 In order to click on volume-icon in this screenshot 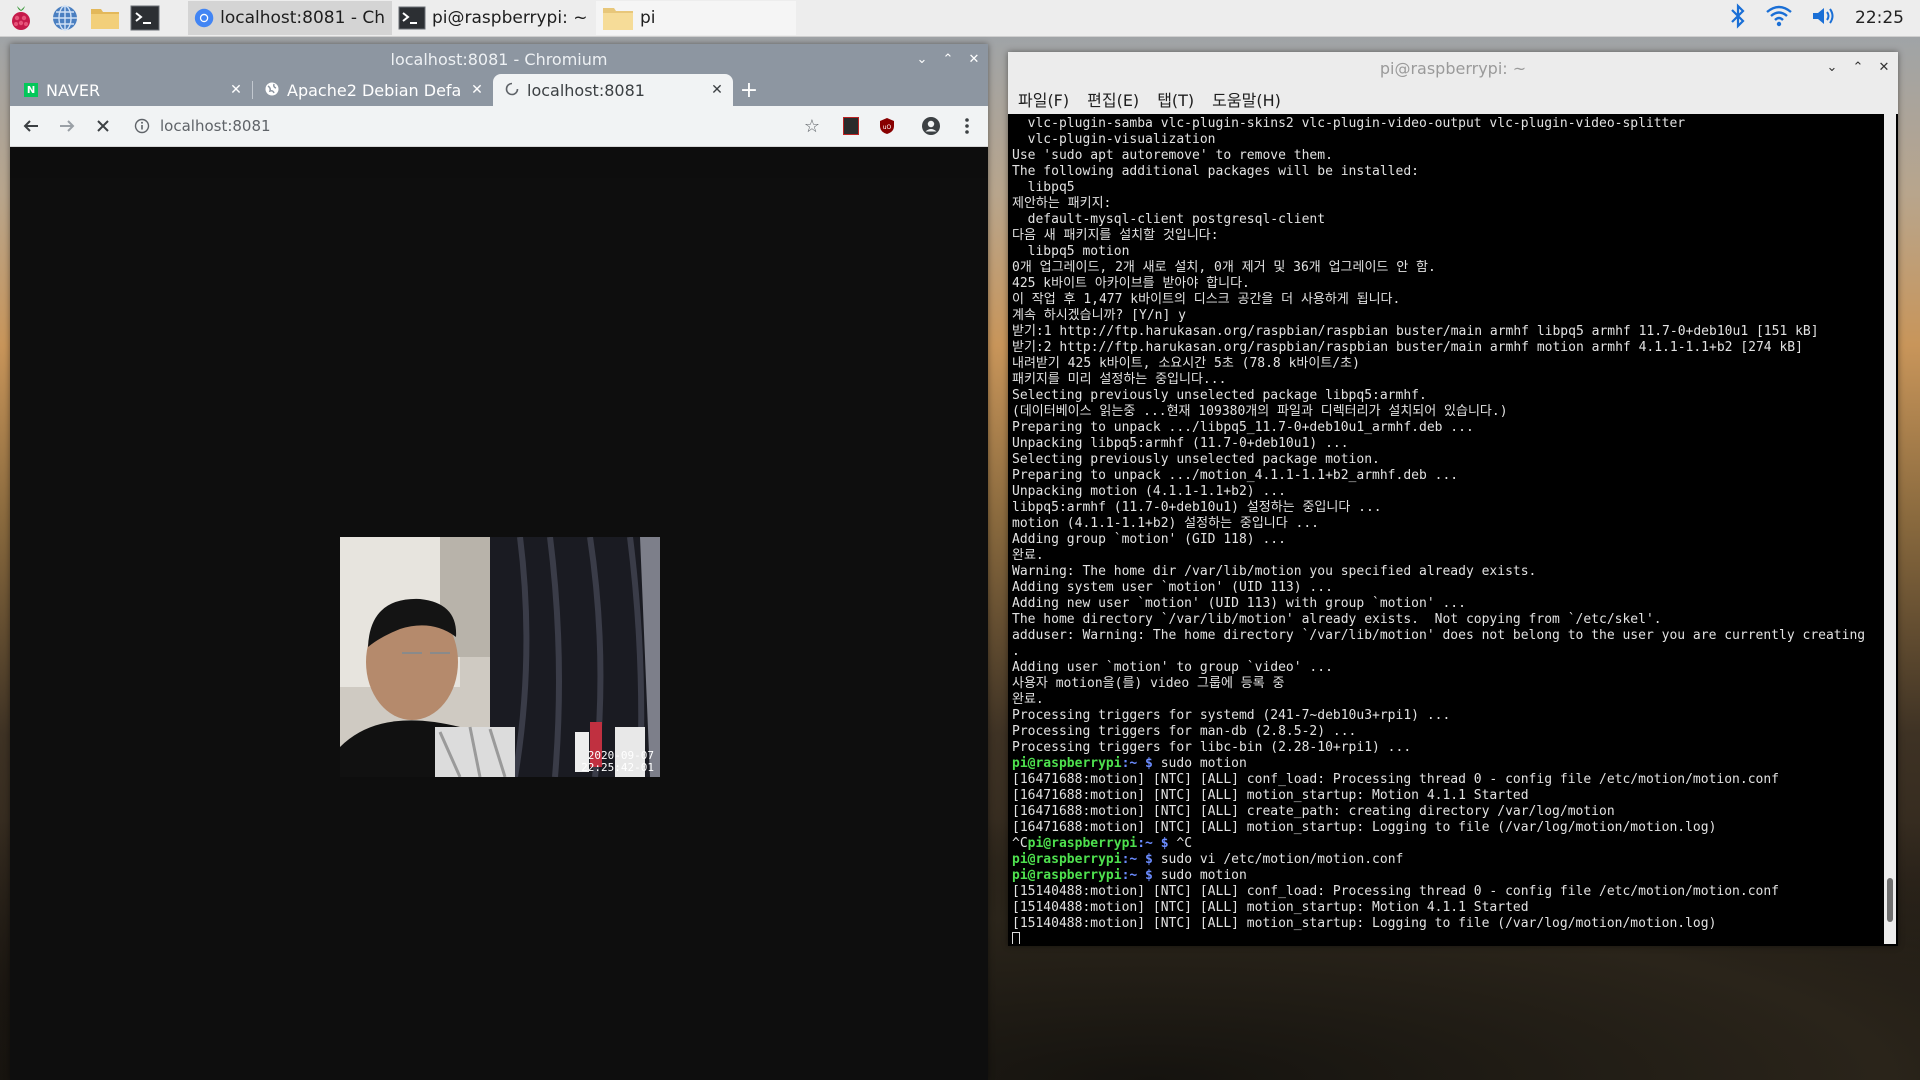, I will do `click(1824, 18)`.